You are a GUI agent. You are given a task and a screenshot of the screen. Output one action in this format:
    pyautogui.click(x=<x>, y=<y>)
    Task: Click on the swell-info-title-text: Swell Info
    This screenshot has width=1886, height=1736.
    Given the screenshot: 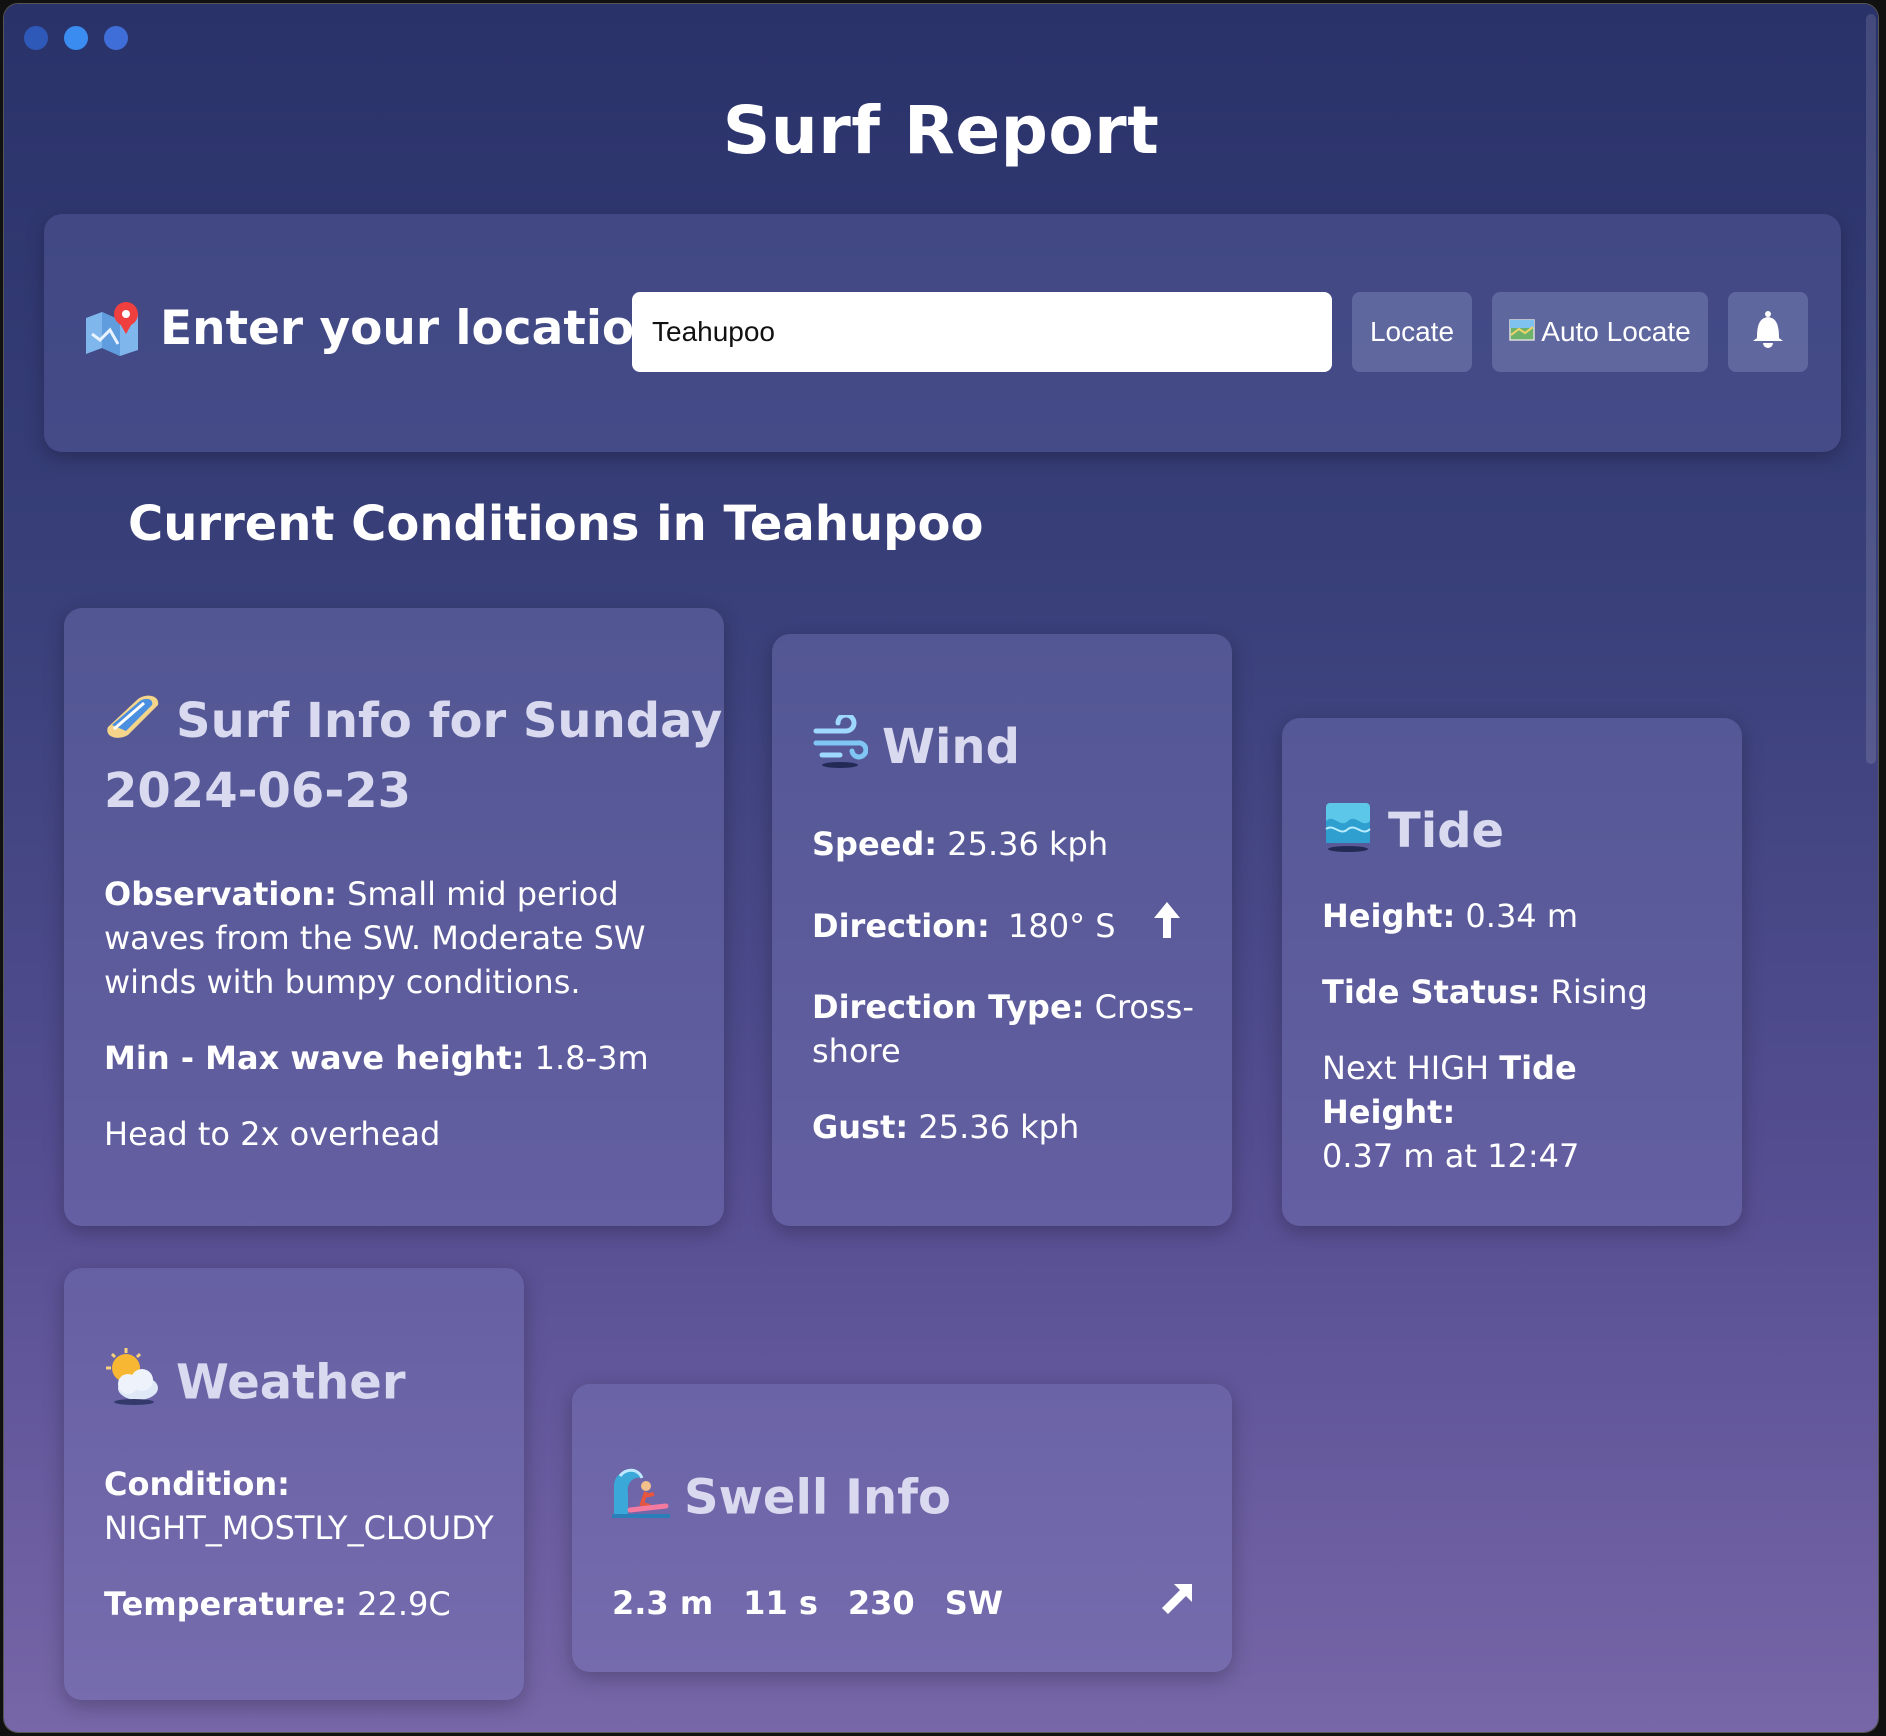 What is the action you would take?
    pyautogui.click(x=817, y=1497)
    